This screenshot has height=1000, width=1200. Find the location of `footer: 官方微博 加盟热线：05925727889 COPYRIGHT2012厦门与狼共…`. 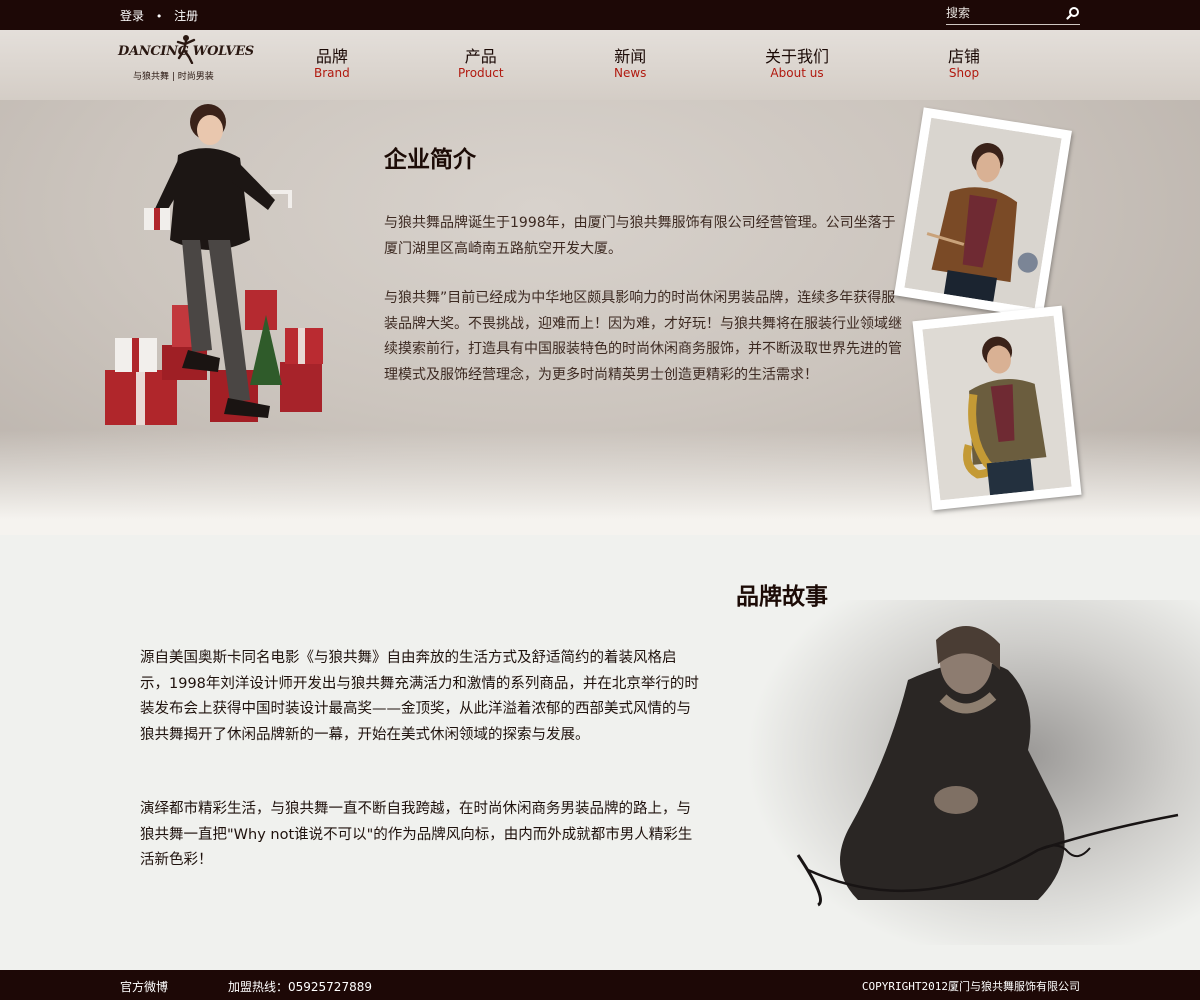

footer: 官方微博 加盟热线：05925727889 COPYRIGHT2012厦门与狼共… is located at coordinates (600, 985).